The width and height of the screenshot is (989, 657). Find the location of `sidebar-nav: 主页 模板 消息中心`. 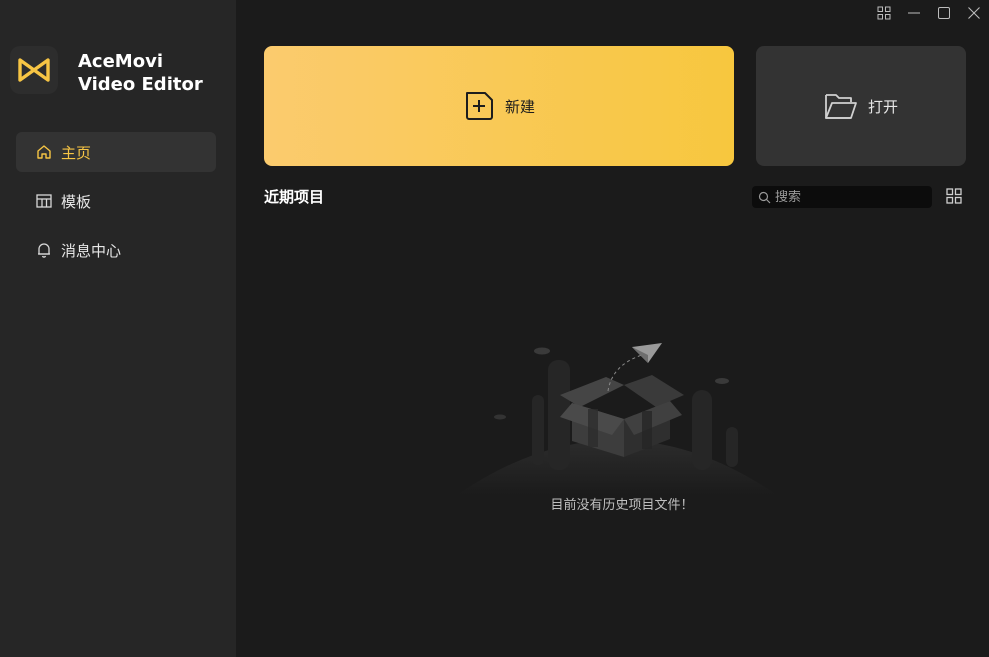

sidebar-nav: 主页 模板 消息中心 is located at coordinates (116, 205).